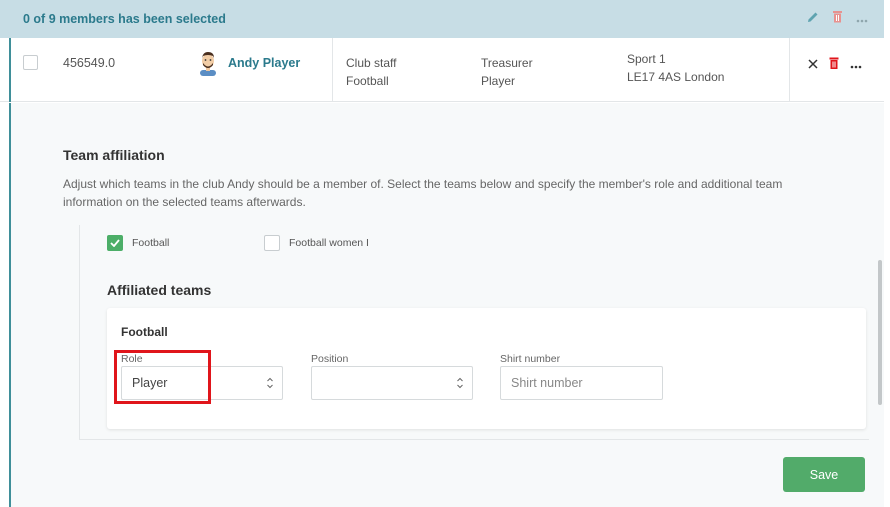 This screenshot has width=890, height=507. Describe the element at coordinates (10, 70) in the screenshot. I see `row-accent` at that location.